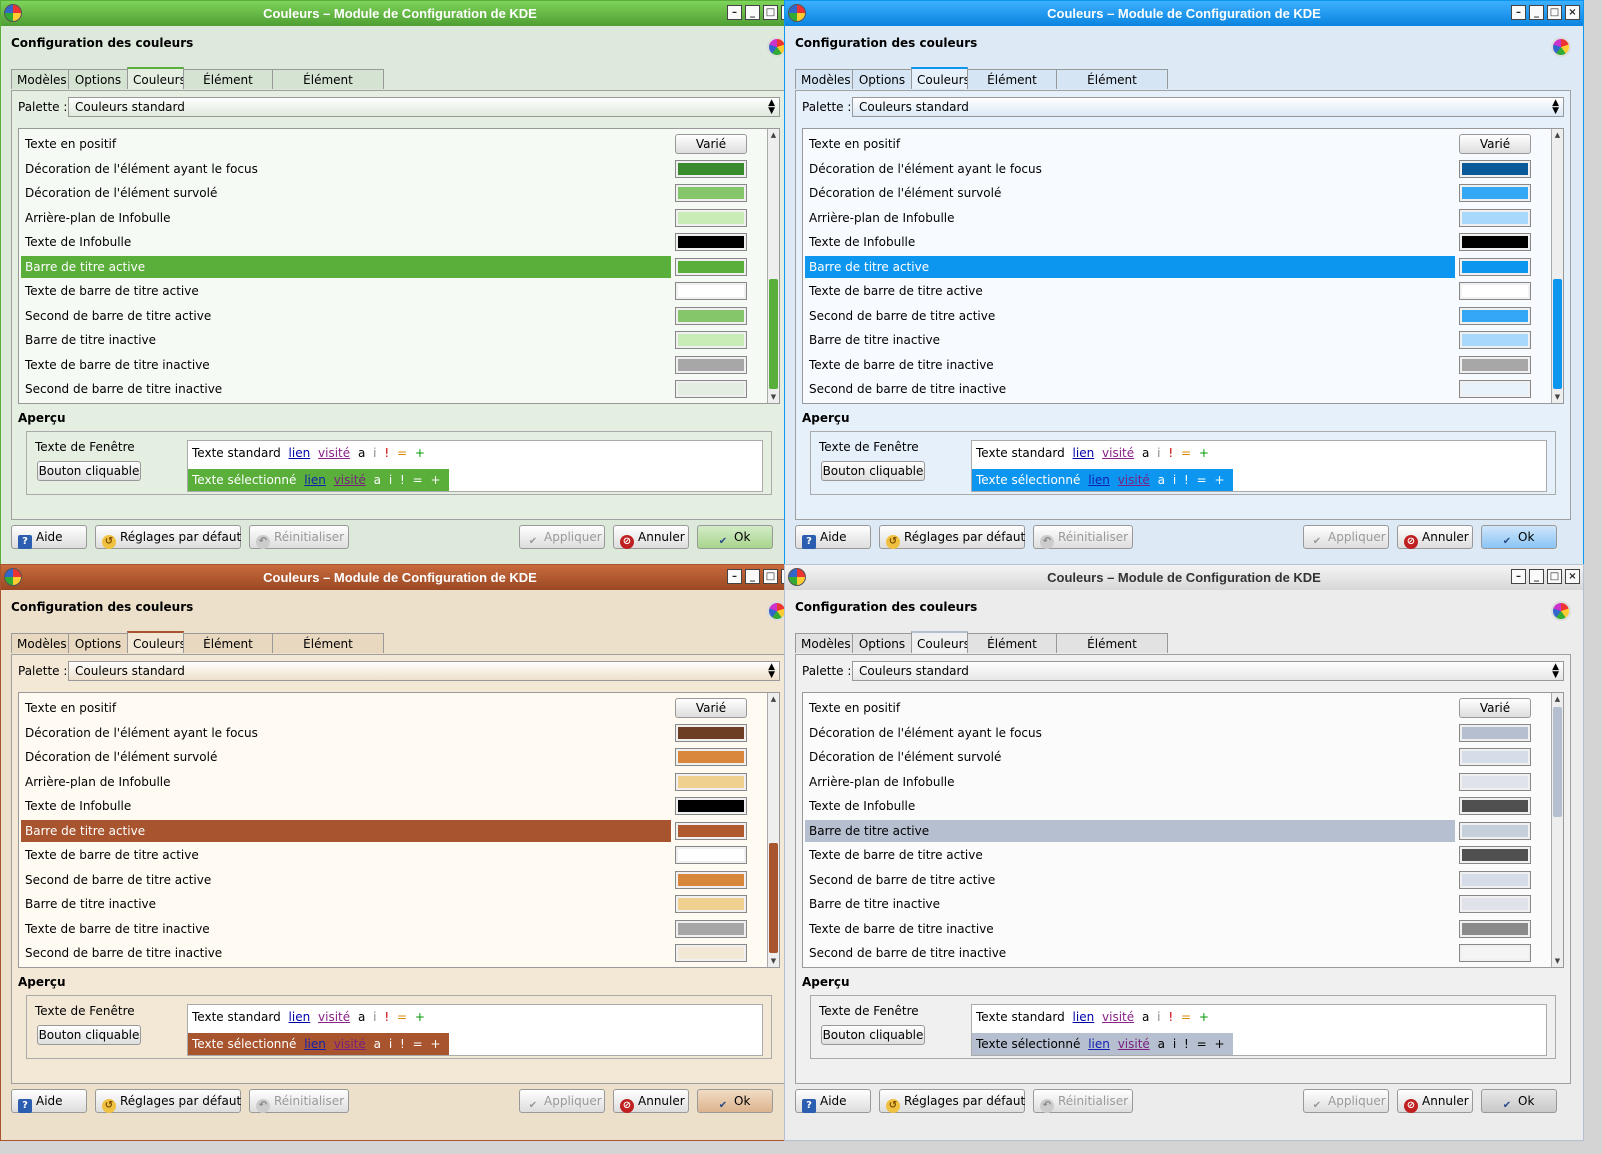 This screenshot has width=1602, height=1154. Describe the element at coordinates (346, 389) in the screenshot. I see `color-role-row: Second de barre de titre inactive` at that location.